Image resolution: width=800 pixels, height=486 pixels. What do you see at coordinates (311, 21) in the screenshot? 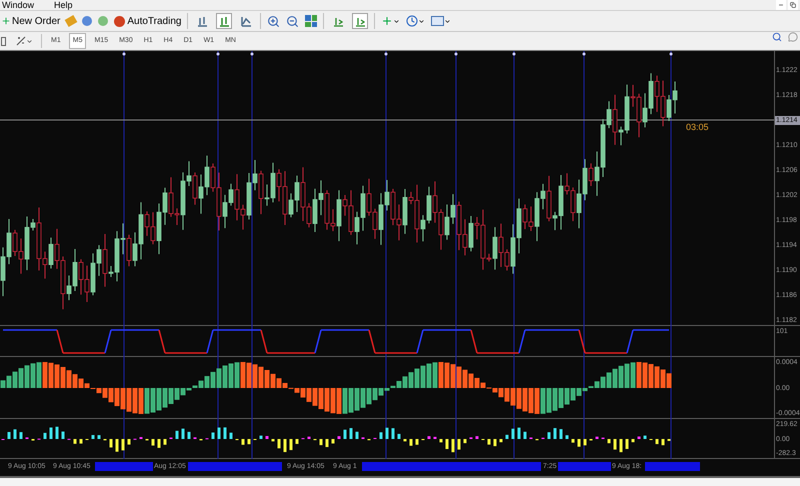
I see `tile-windows-icon` at bounding box center [311, 21].